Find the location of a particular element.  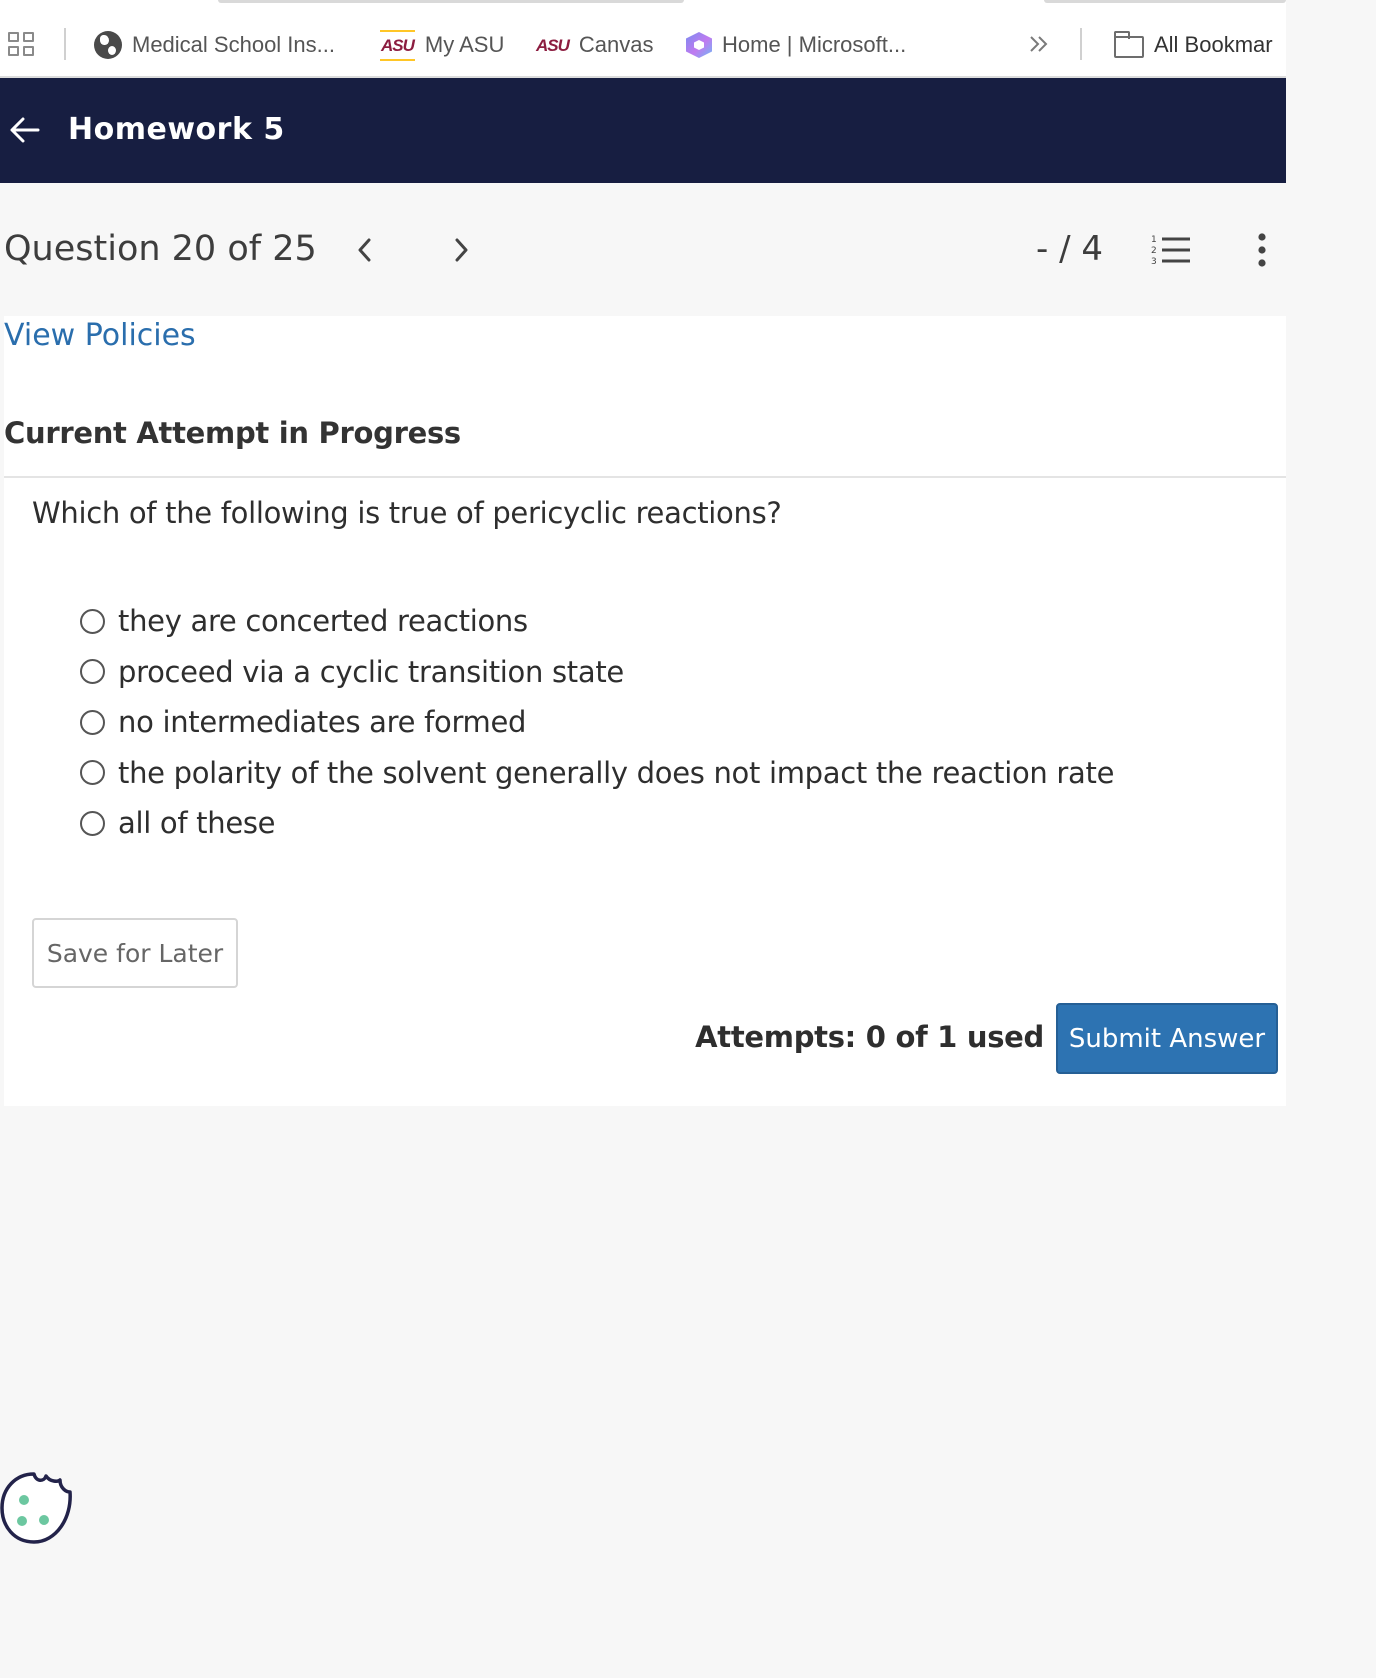

apps-grid-icon is located at coordinates (22, 45).